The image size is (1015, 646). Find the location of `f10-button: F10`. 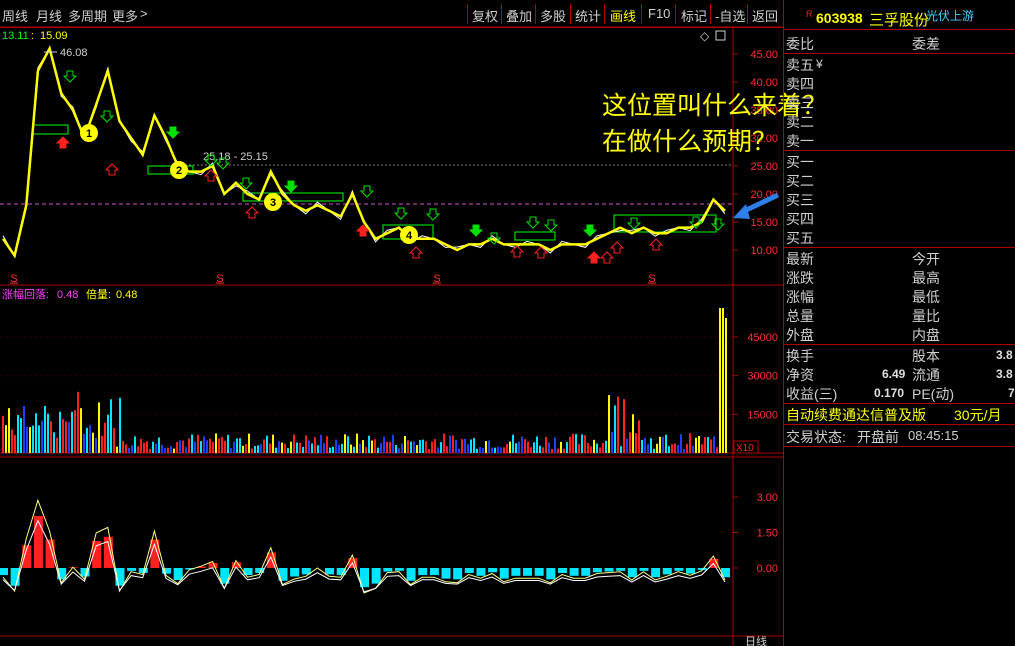

f10-button: F10 is located at coordinates (659, 13).